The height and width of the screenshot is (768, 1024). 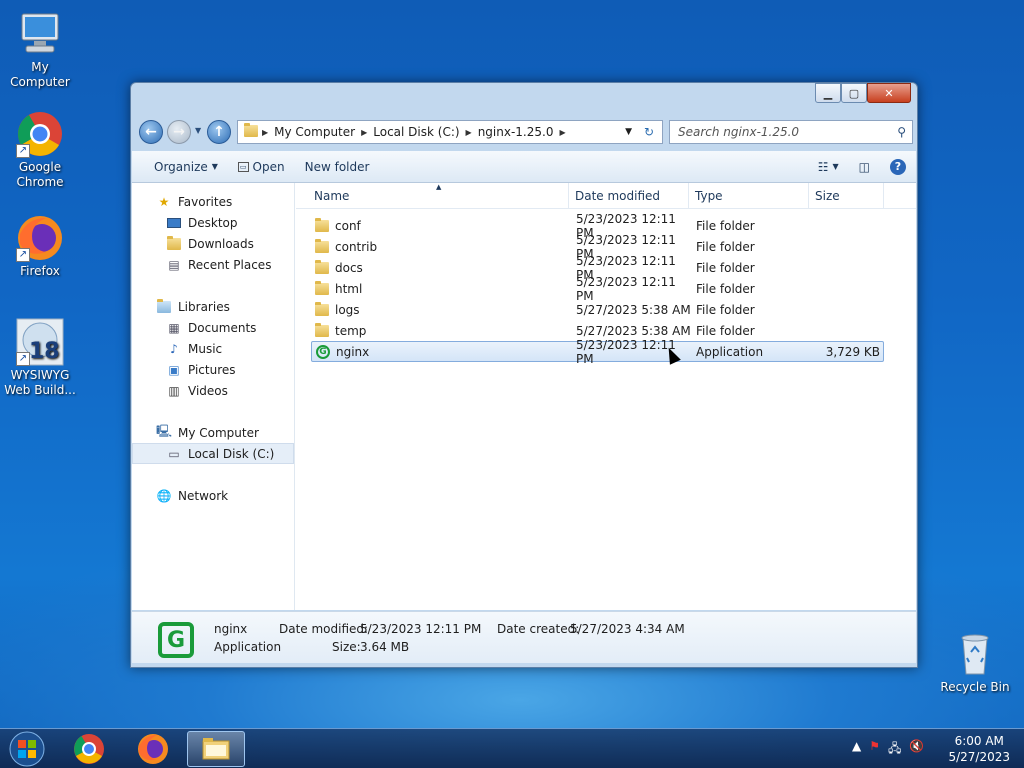 I want to click on back-button: ←, so click(x=151, y=132).